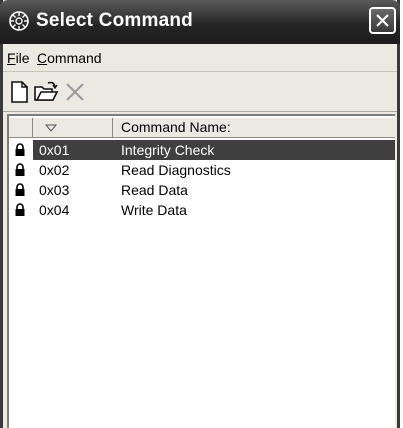  Describe the element at coordinates (54, 170) in the screenshot. I see `command-code: 0x02` at that location.